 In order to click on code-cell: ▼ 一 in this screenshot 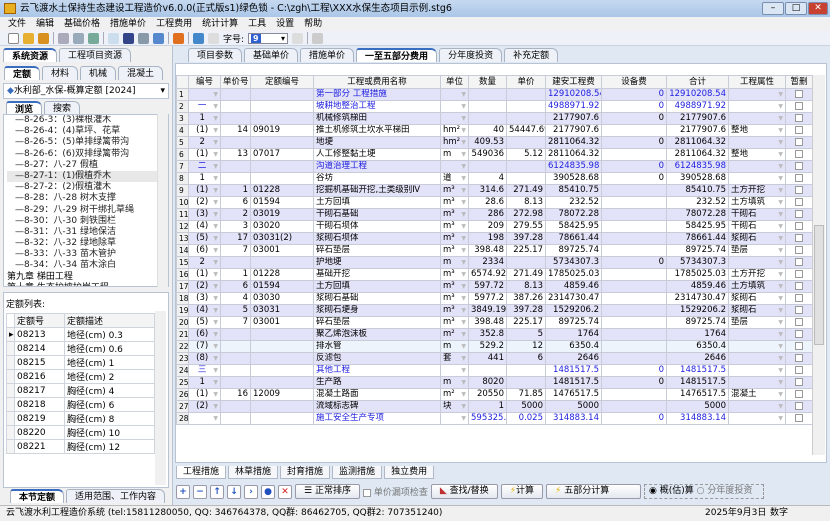, I will do `click(204, 106)`.